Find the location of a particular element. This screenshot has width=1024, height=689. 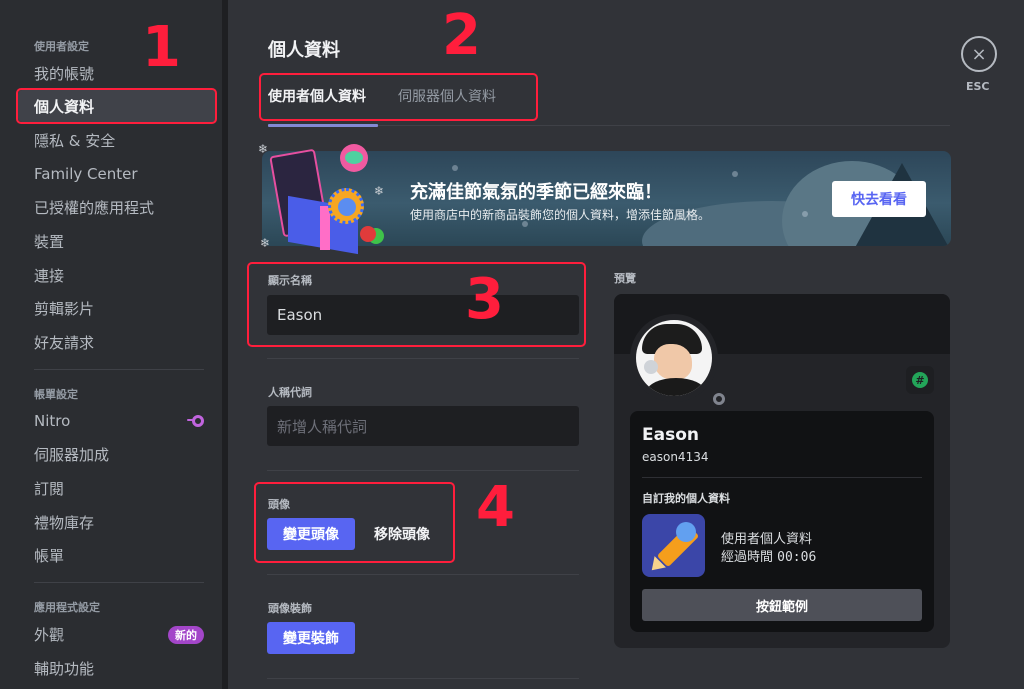

hashtag-icon: # is located at coordinates (920, 380).